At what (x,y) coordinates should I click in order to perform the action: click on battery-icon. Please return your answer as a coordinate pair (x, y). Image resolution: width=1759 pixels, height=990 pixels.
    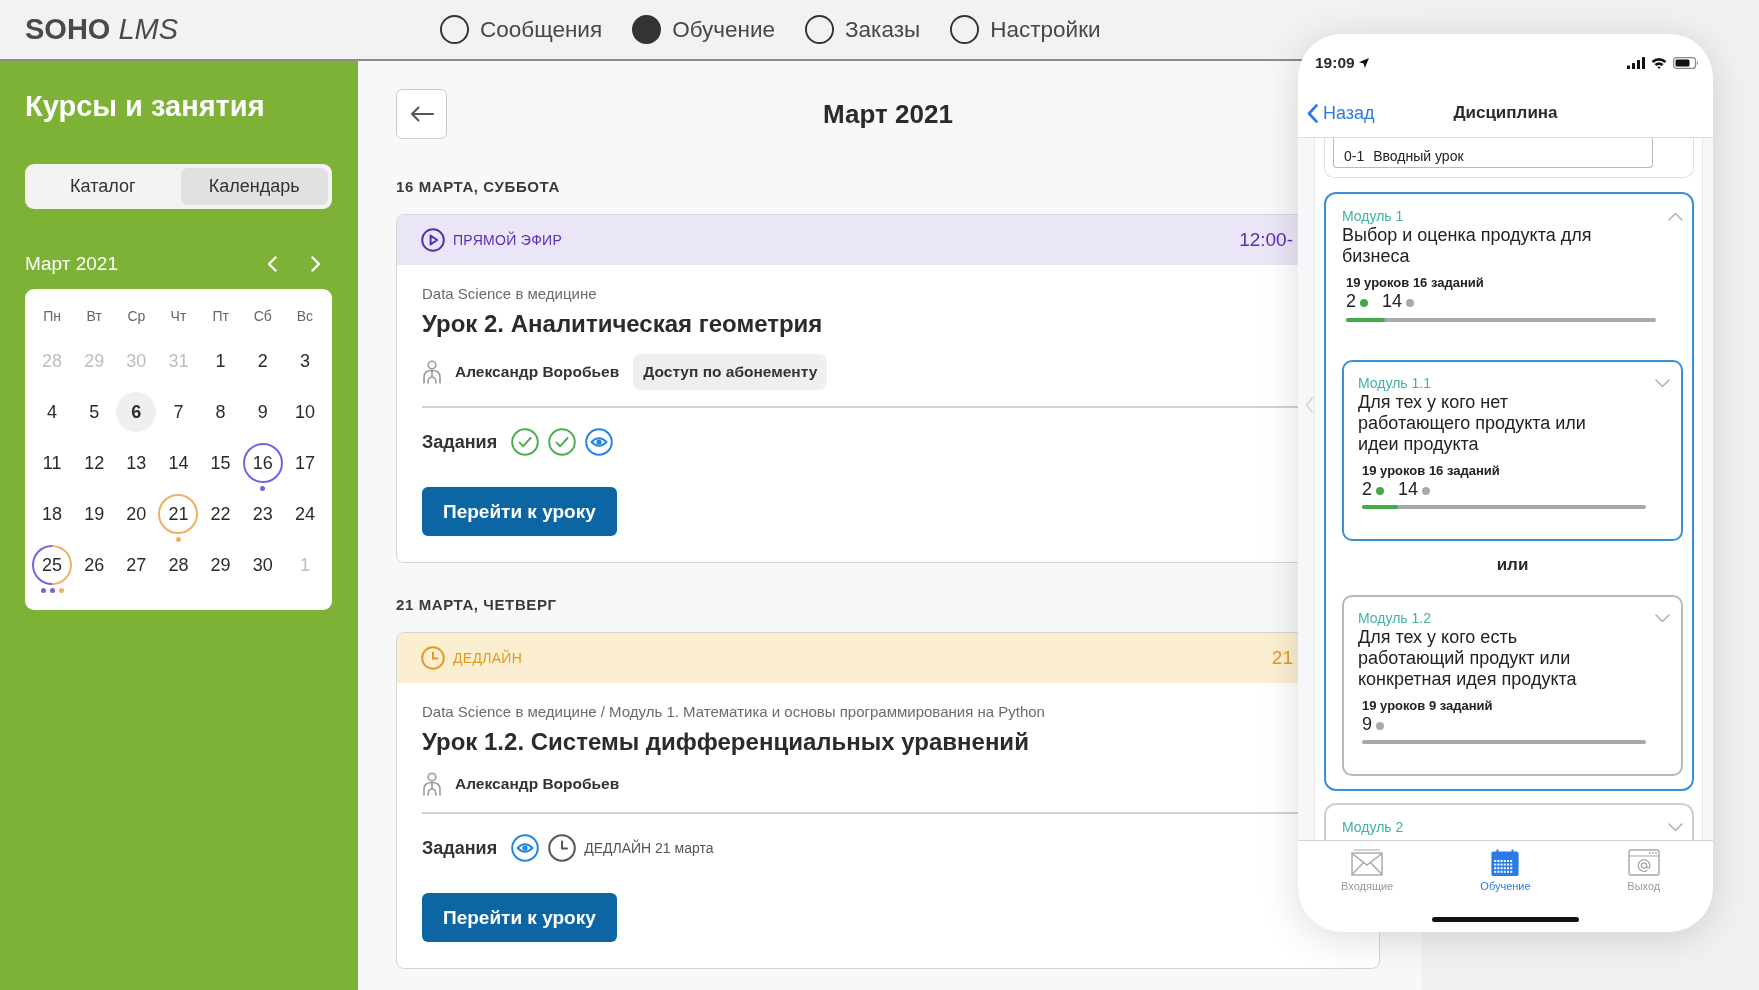
    Looking at the image, I should click on (1686, 62).